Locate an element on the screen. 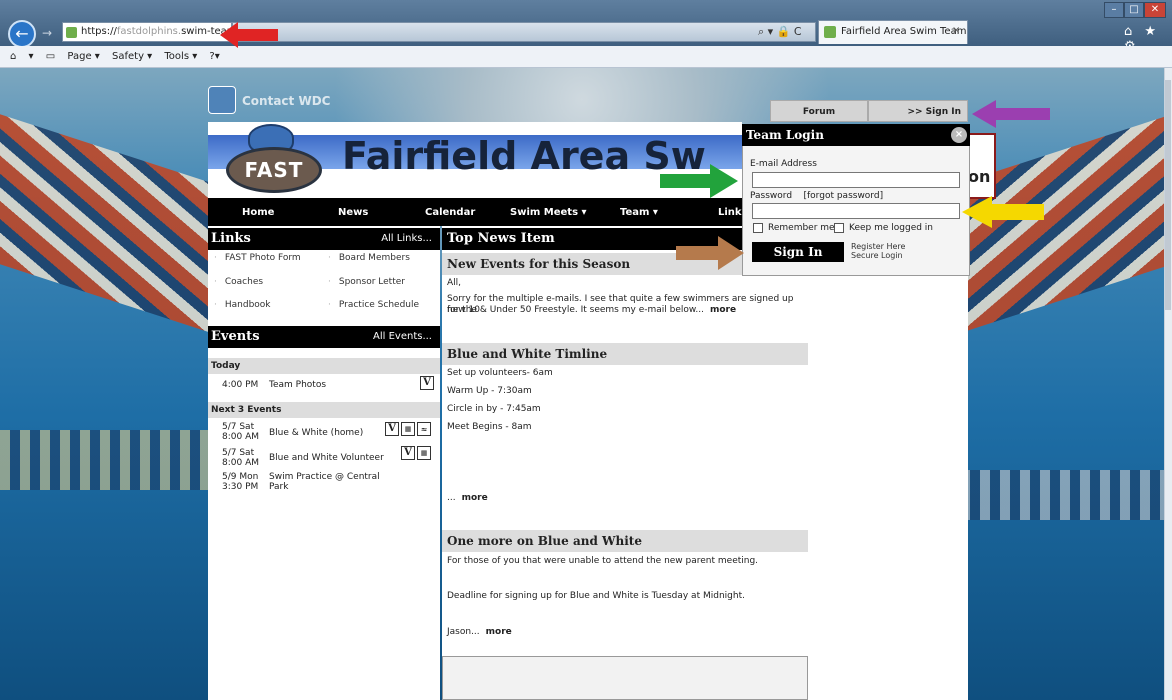 Image resolution: width=1172 pixels, height=700 pixels. news-text-last: ... more is located at coordinates (625, 498).